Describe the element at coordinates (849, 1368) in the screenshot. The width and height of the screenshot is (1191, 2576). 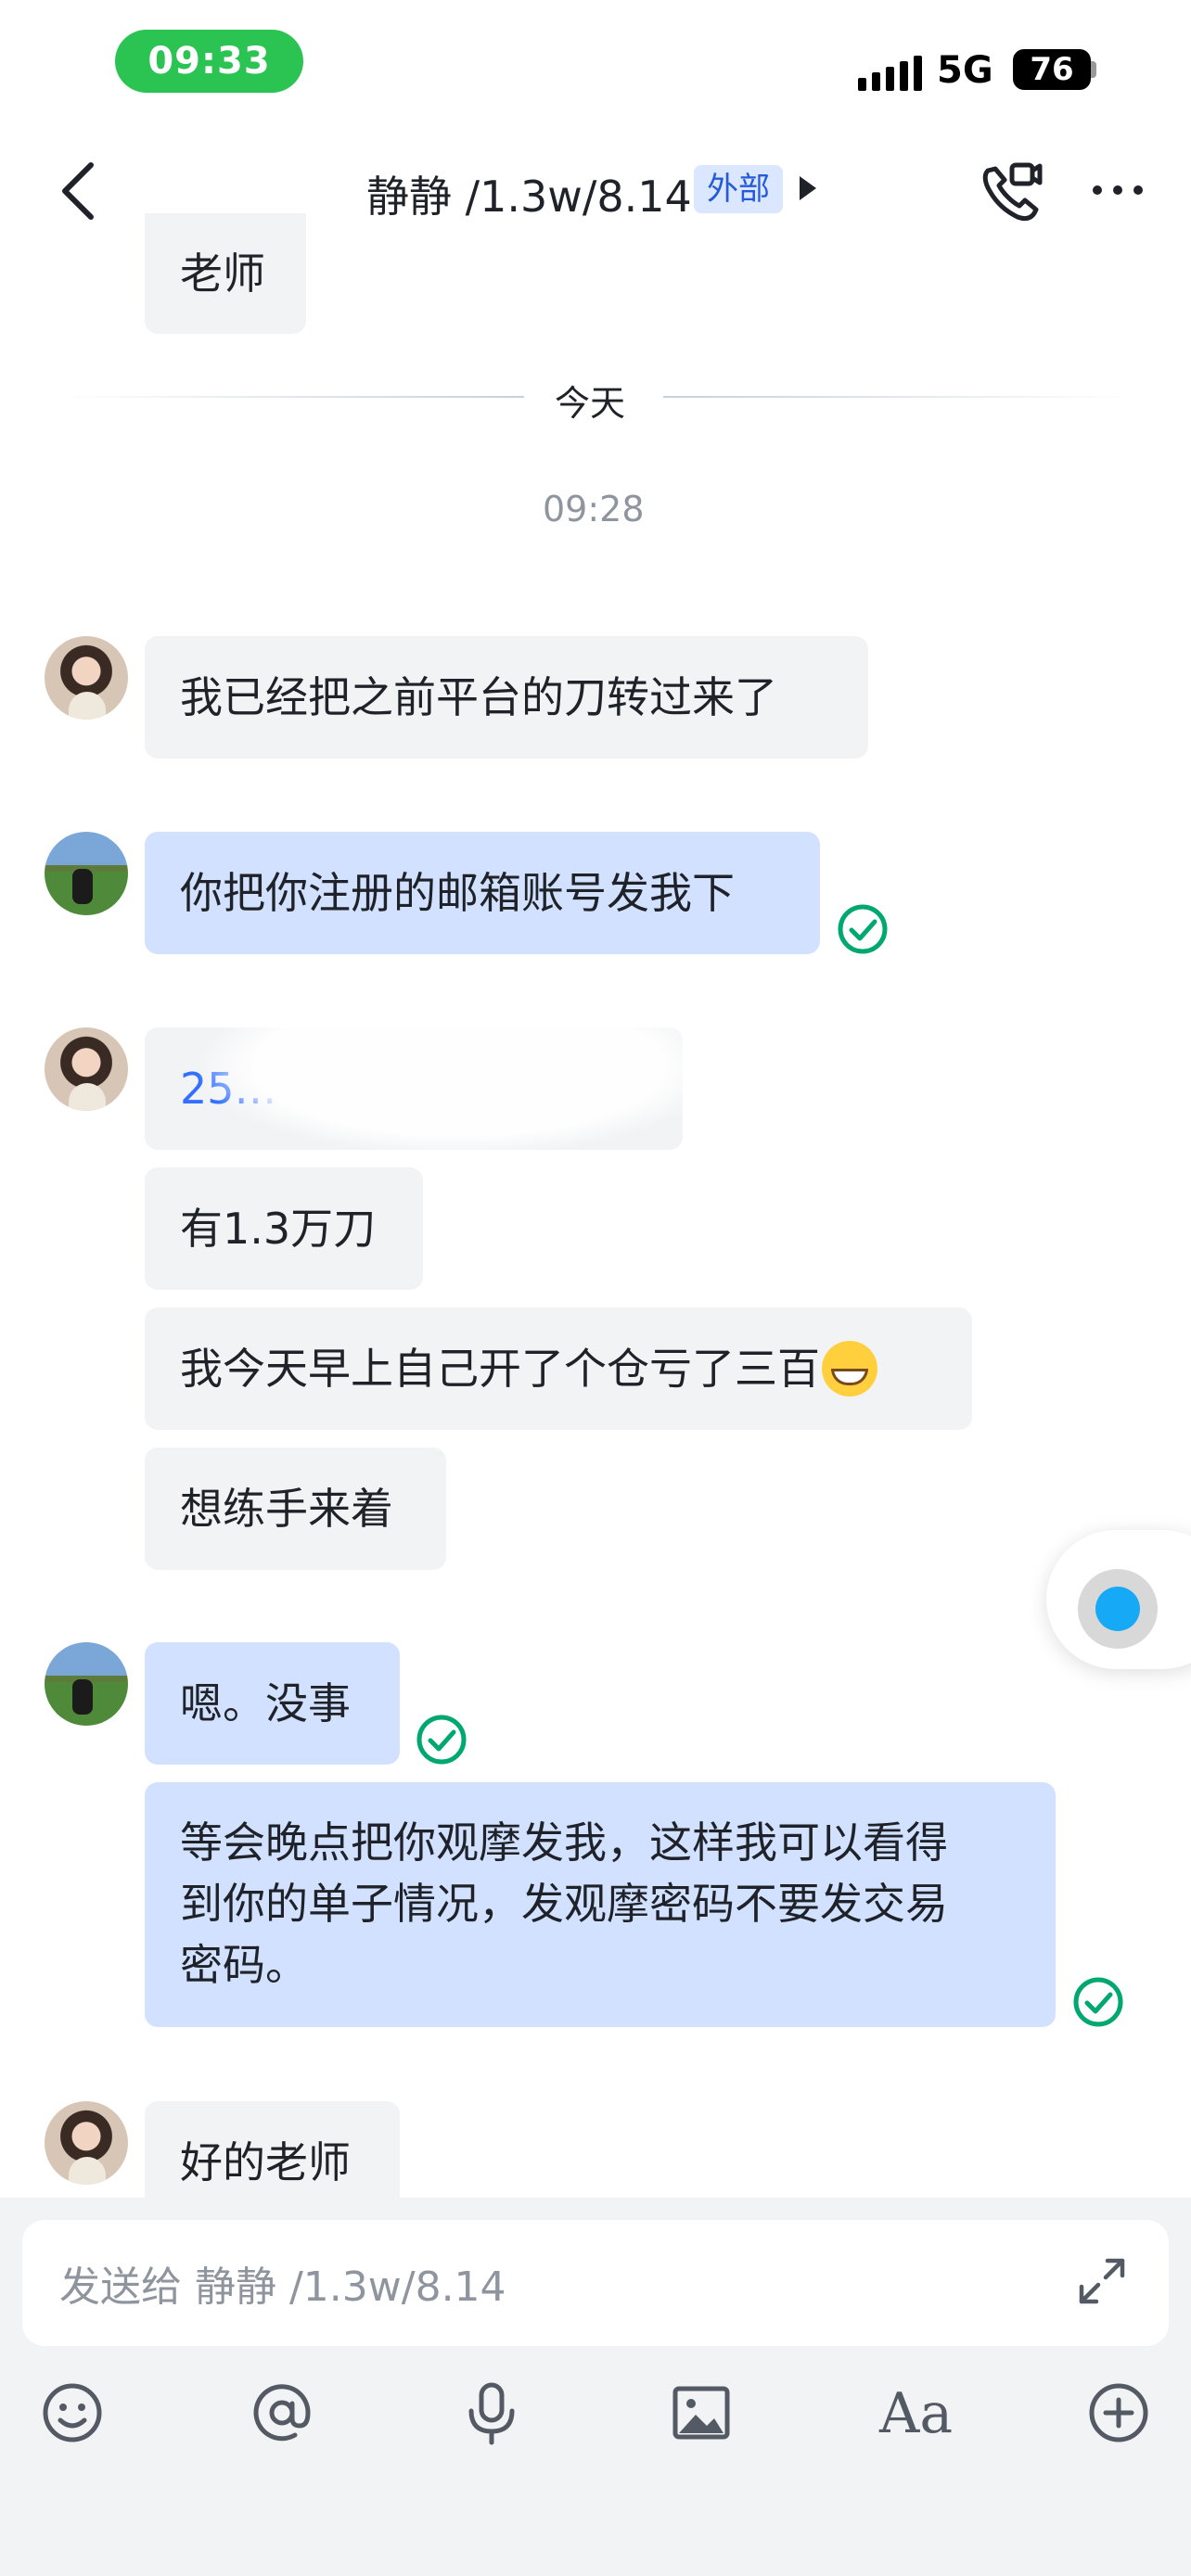
I see `grin-emoji-icon` at that location.